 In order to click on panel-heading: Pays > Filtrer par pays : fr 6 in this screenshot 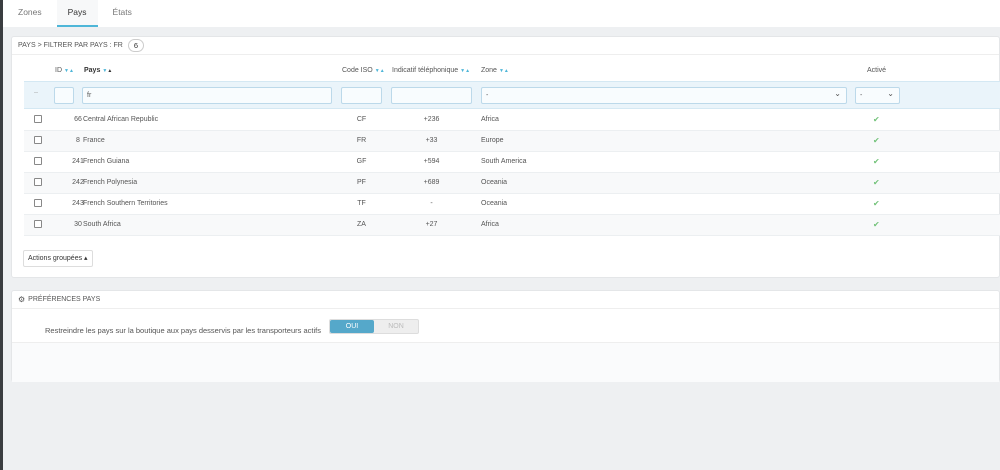, I will do `click(505, 46)`.